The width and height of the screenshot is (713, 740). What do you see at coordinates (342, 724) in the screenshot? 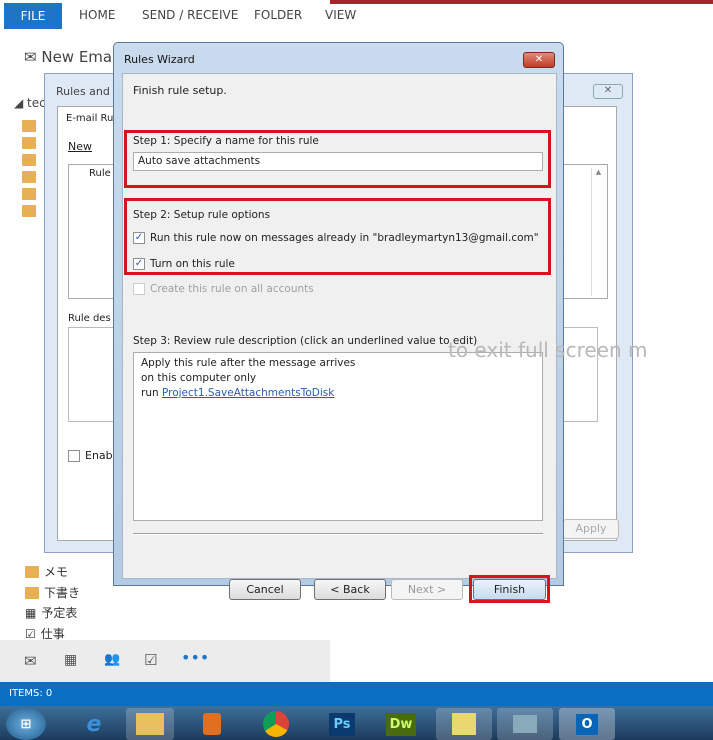
I see `photoshop-icon: Ps` at bounding box center [342, 724].